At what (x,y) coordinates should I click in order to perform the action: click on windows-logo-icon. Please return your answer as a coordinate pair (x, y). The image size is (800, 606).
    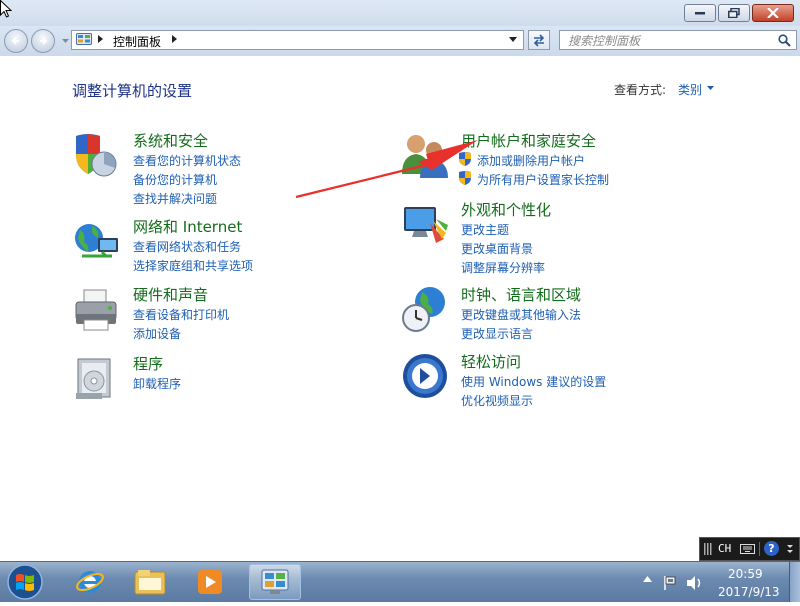
    Looking at the image, I should click on (25, 582).